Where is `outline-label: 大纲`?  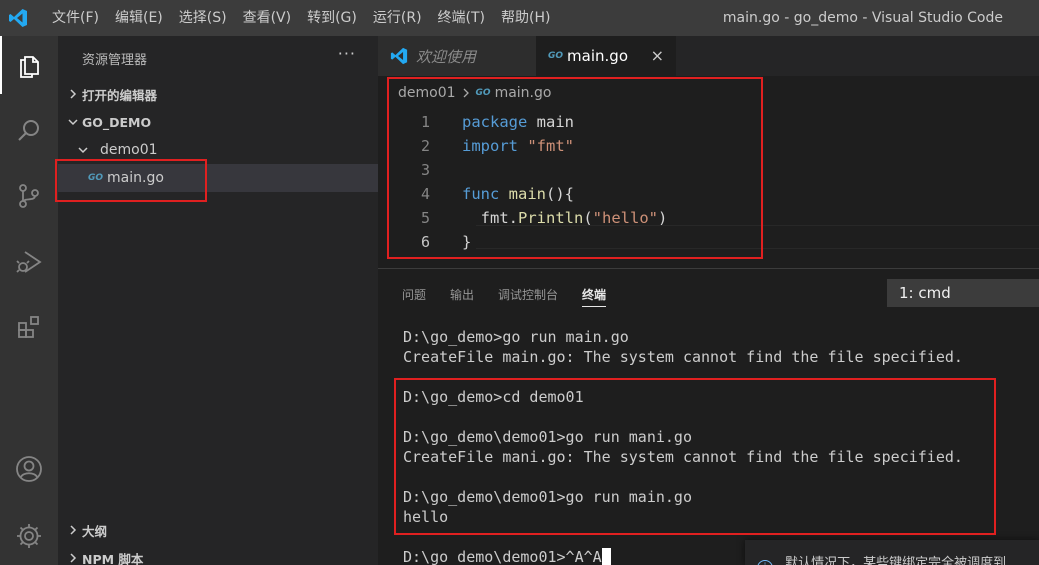 outline-label: 大纲 is located at coordinates (95, 531).